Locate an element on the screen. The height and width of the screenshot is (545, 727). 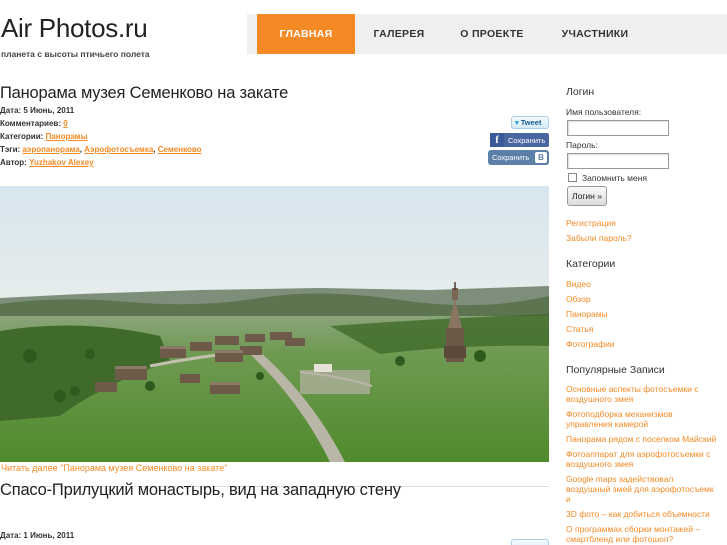
remember-me-checkbox is located at coordinates (572, 177).